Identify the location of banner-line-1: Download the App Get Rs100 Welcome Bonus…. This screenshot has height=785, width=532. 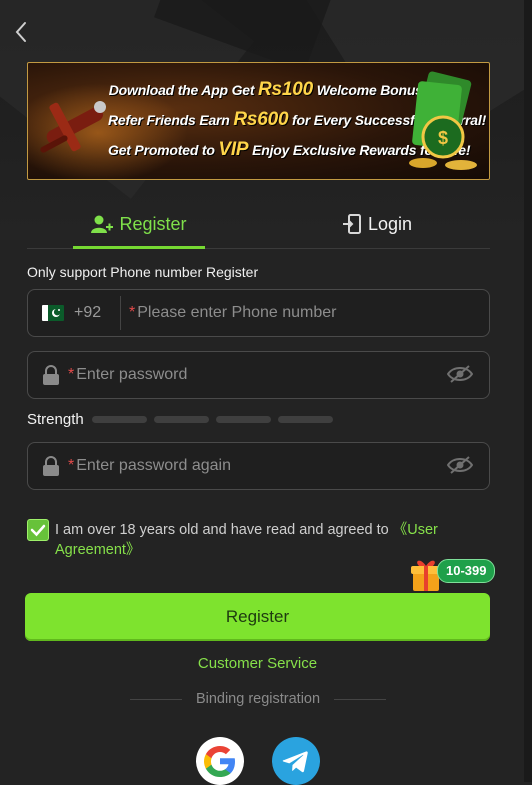
(268, 89).